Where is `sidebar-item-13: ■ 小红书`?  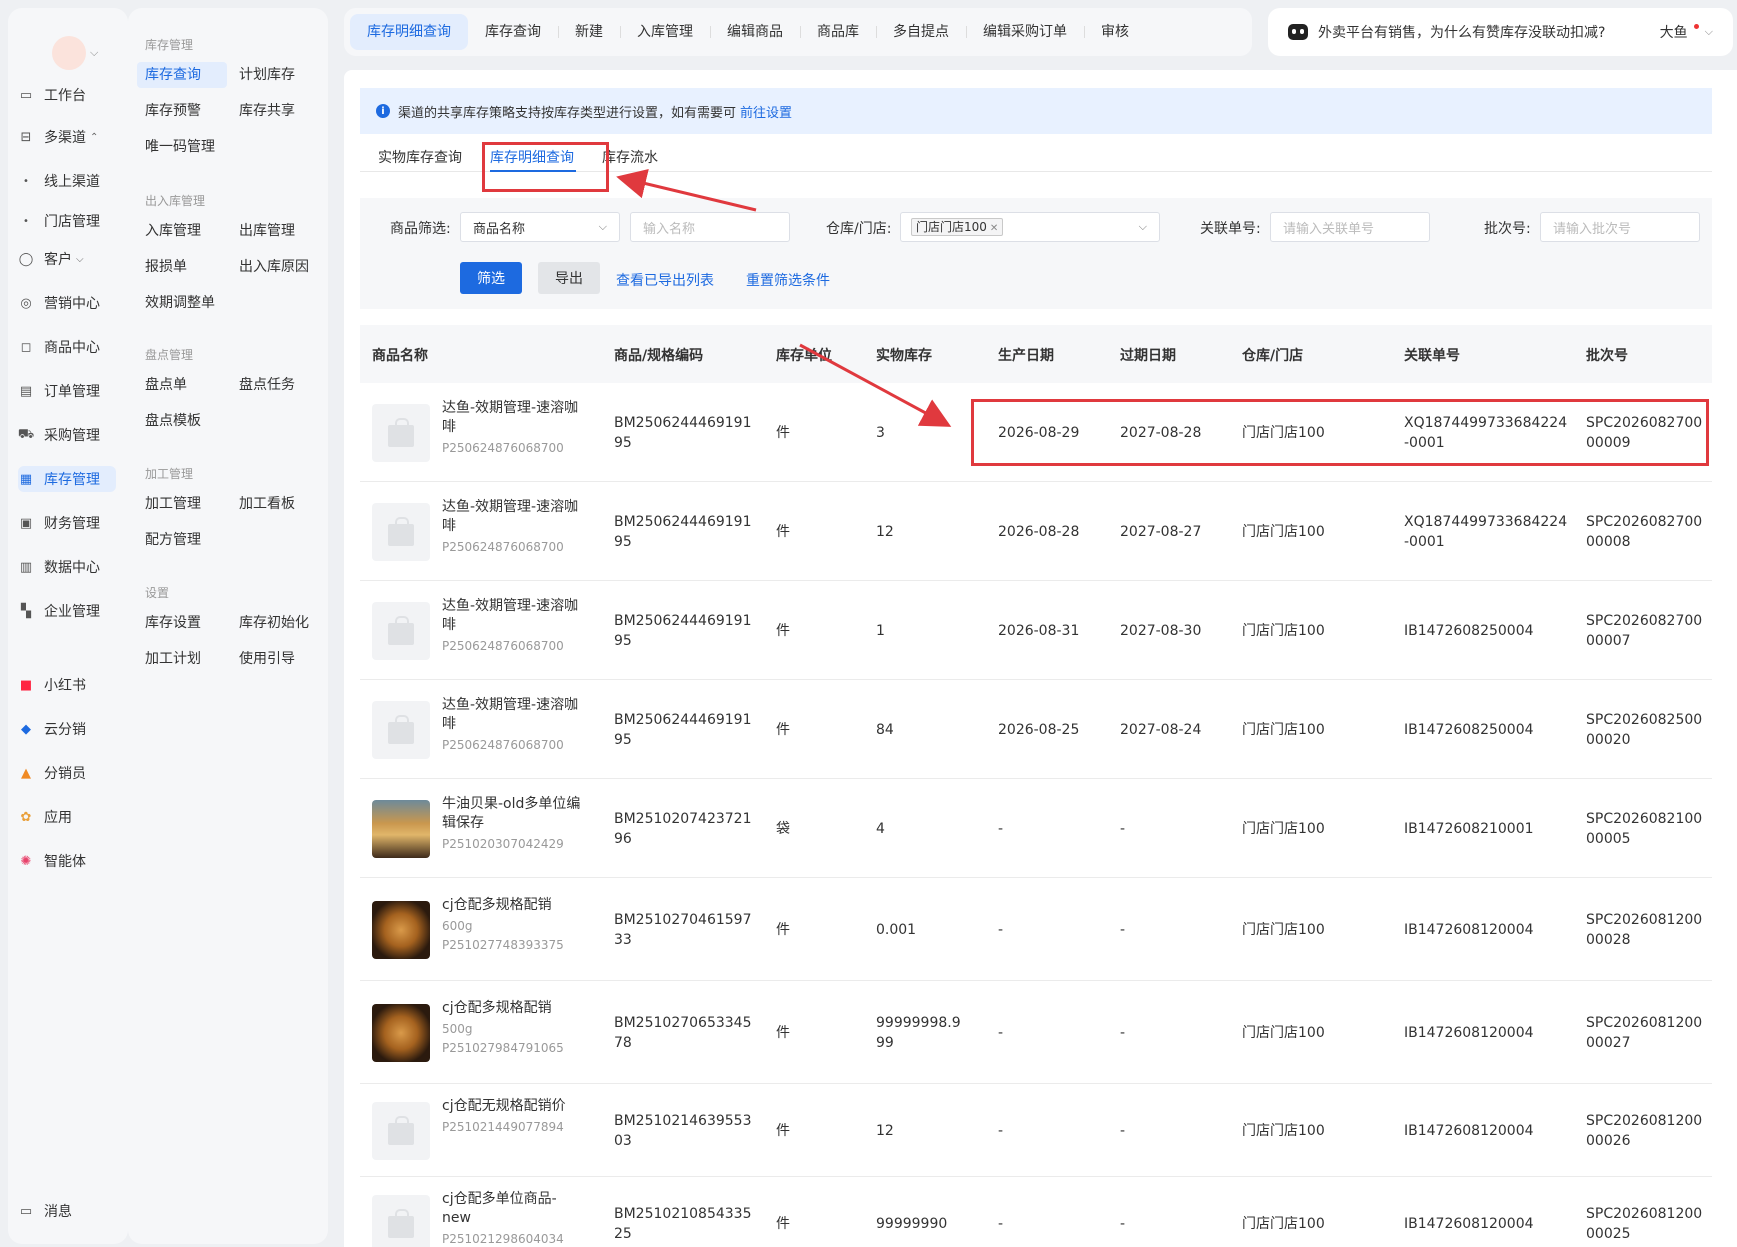 sidebar-item-13: ■ 小红书 is located at coordinates (66, 685).